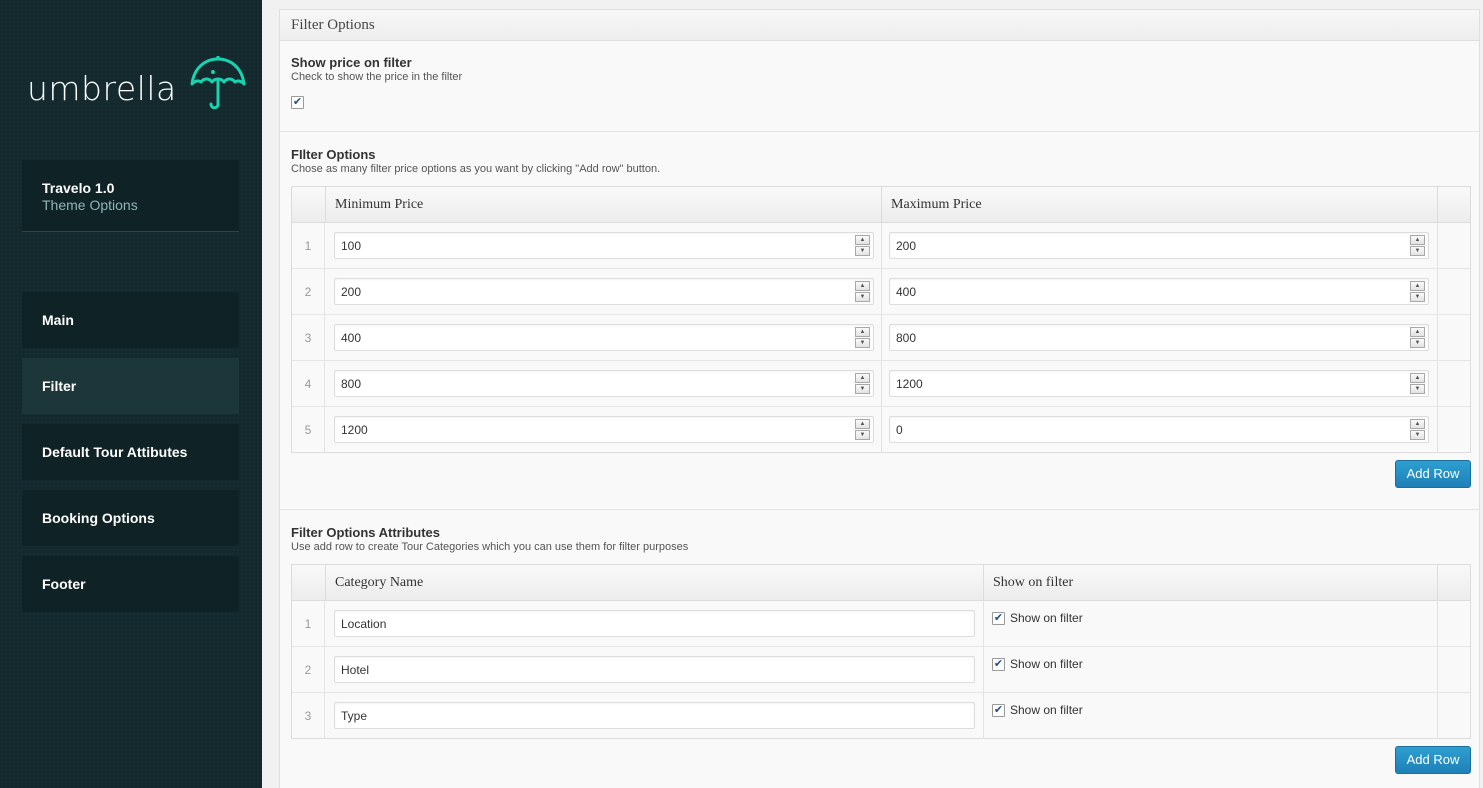 The image size is (1483, 788). What do you see at coordinates (881, 246) in the screenshot?
I see `table-row: 1 100 ▲ ▼ 200 ▲ ▼` at bounding box center [881, 246].